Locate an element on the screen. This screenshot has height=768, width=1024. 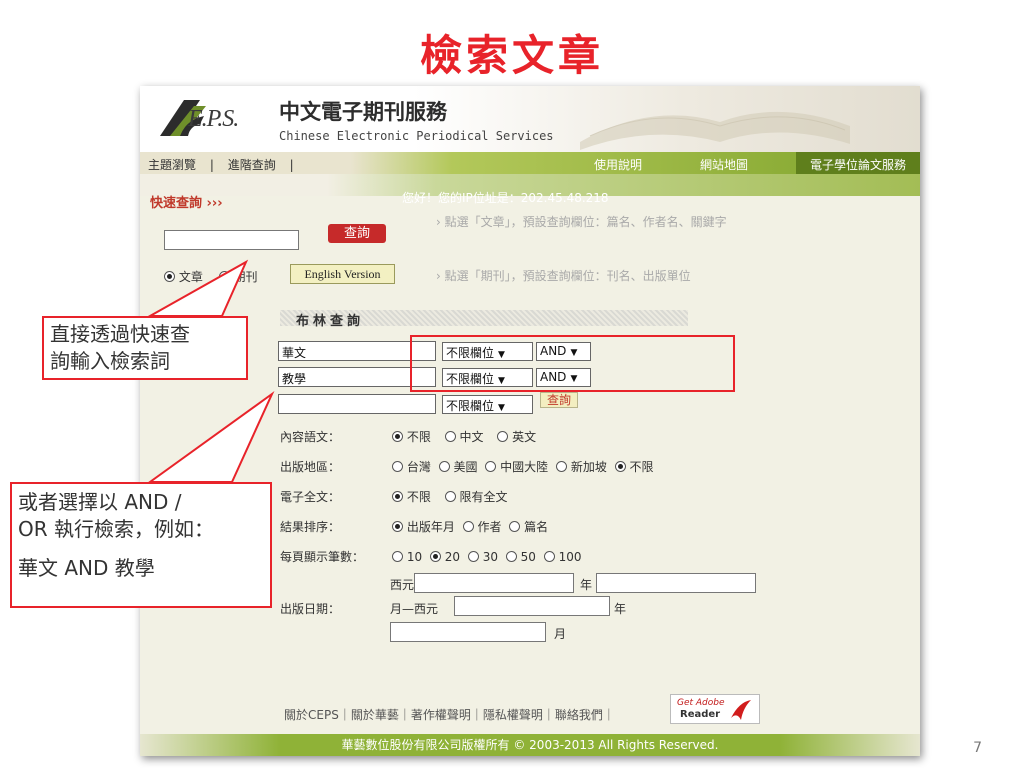
sort-options: 出版年月 作者 篇名 is located at coordinates (475, 526).